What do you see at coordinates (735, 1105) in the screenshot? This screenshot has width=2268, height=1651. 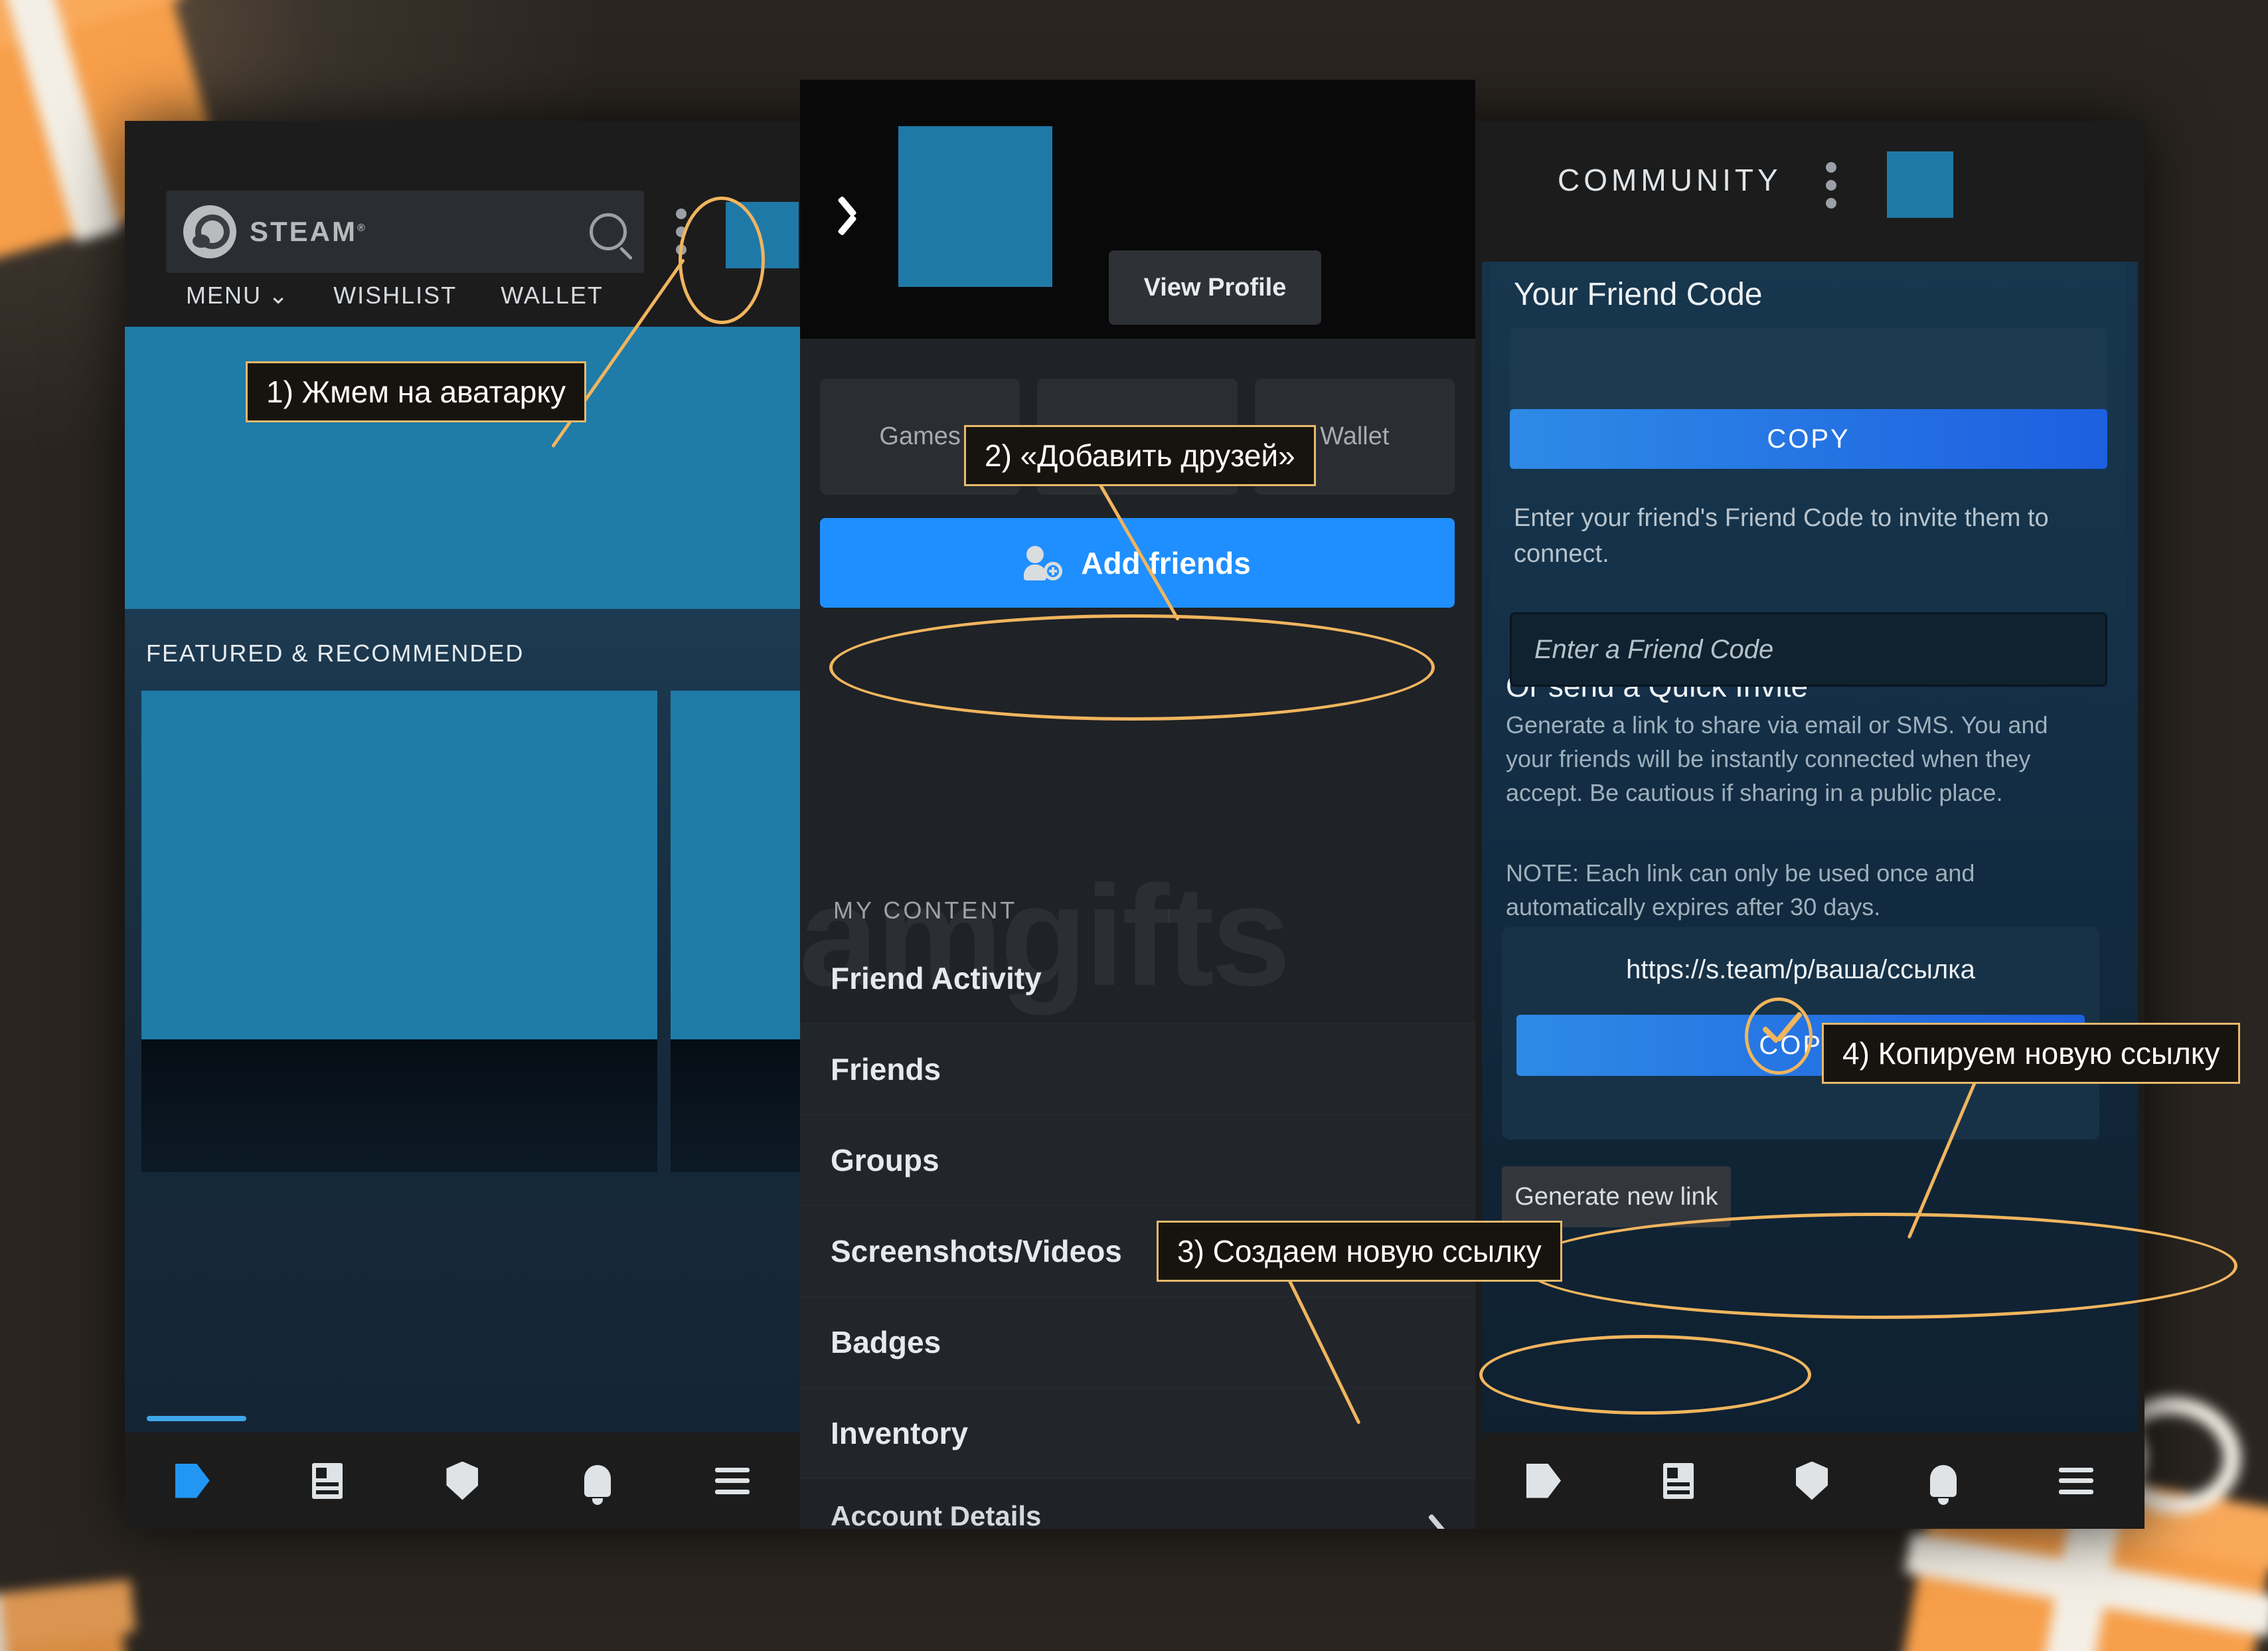 I see `featured-card-secondary-footer` at bounding box center [735, 1105].